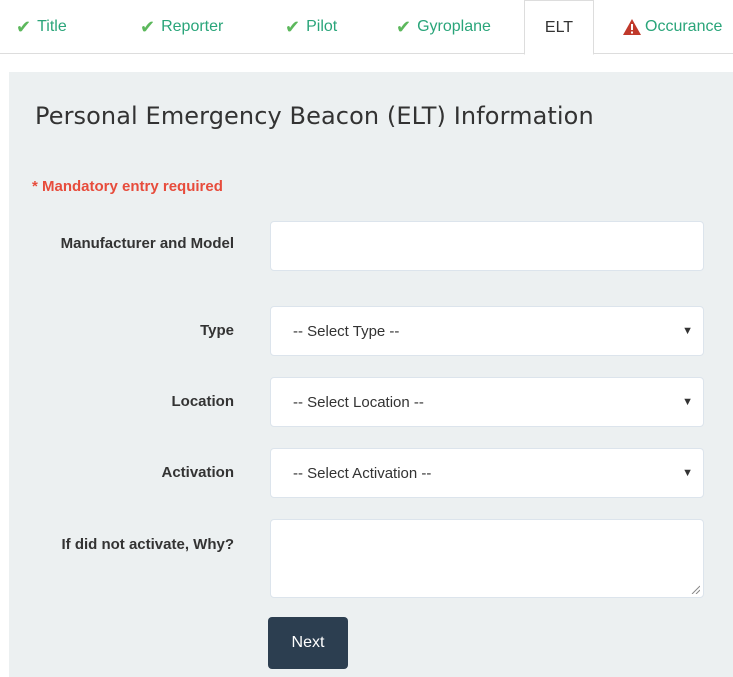 This screenshot has width=733, height=677. Describe the element at coordinates (147, 544) in the screenshot. I see `why-label: If did not activate, Why?` at that location.